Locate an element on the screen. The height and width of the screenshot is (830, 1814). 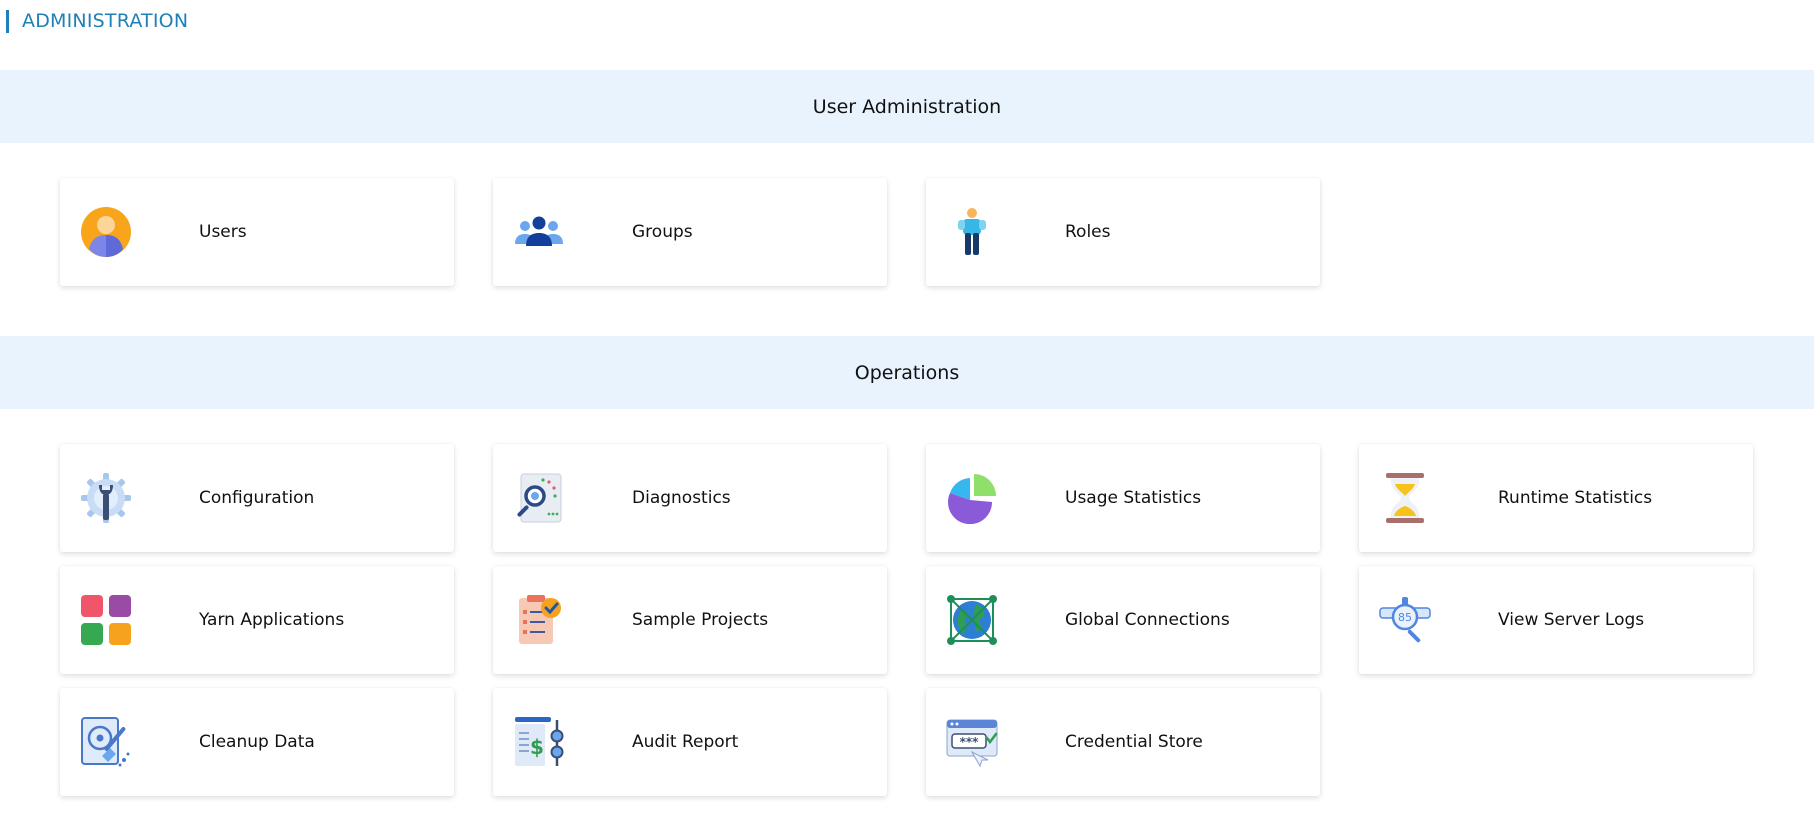
svg-text: 85 is located at coordinates (1405, 617).